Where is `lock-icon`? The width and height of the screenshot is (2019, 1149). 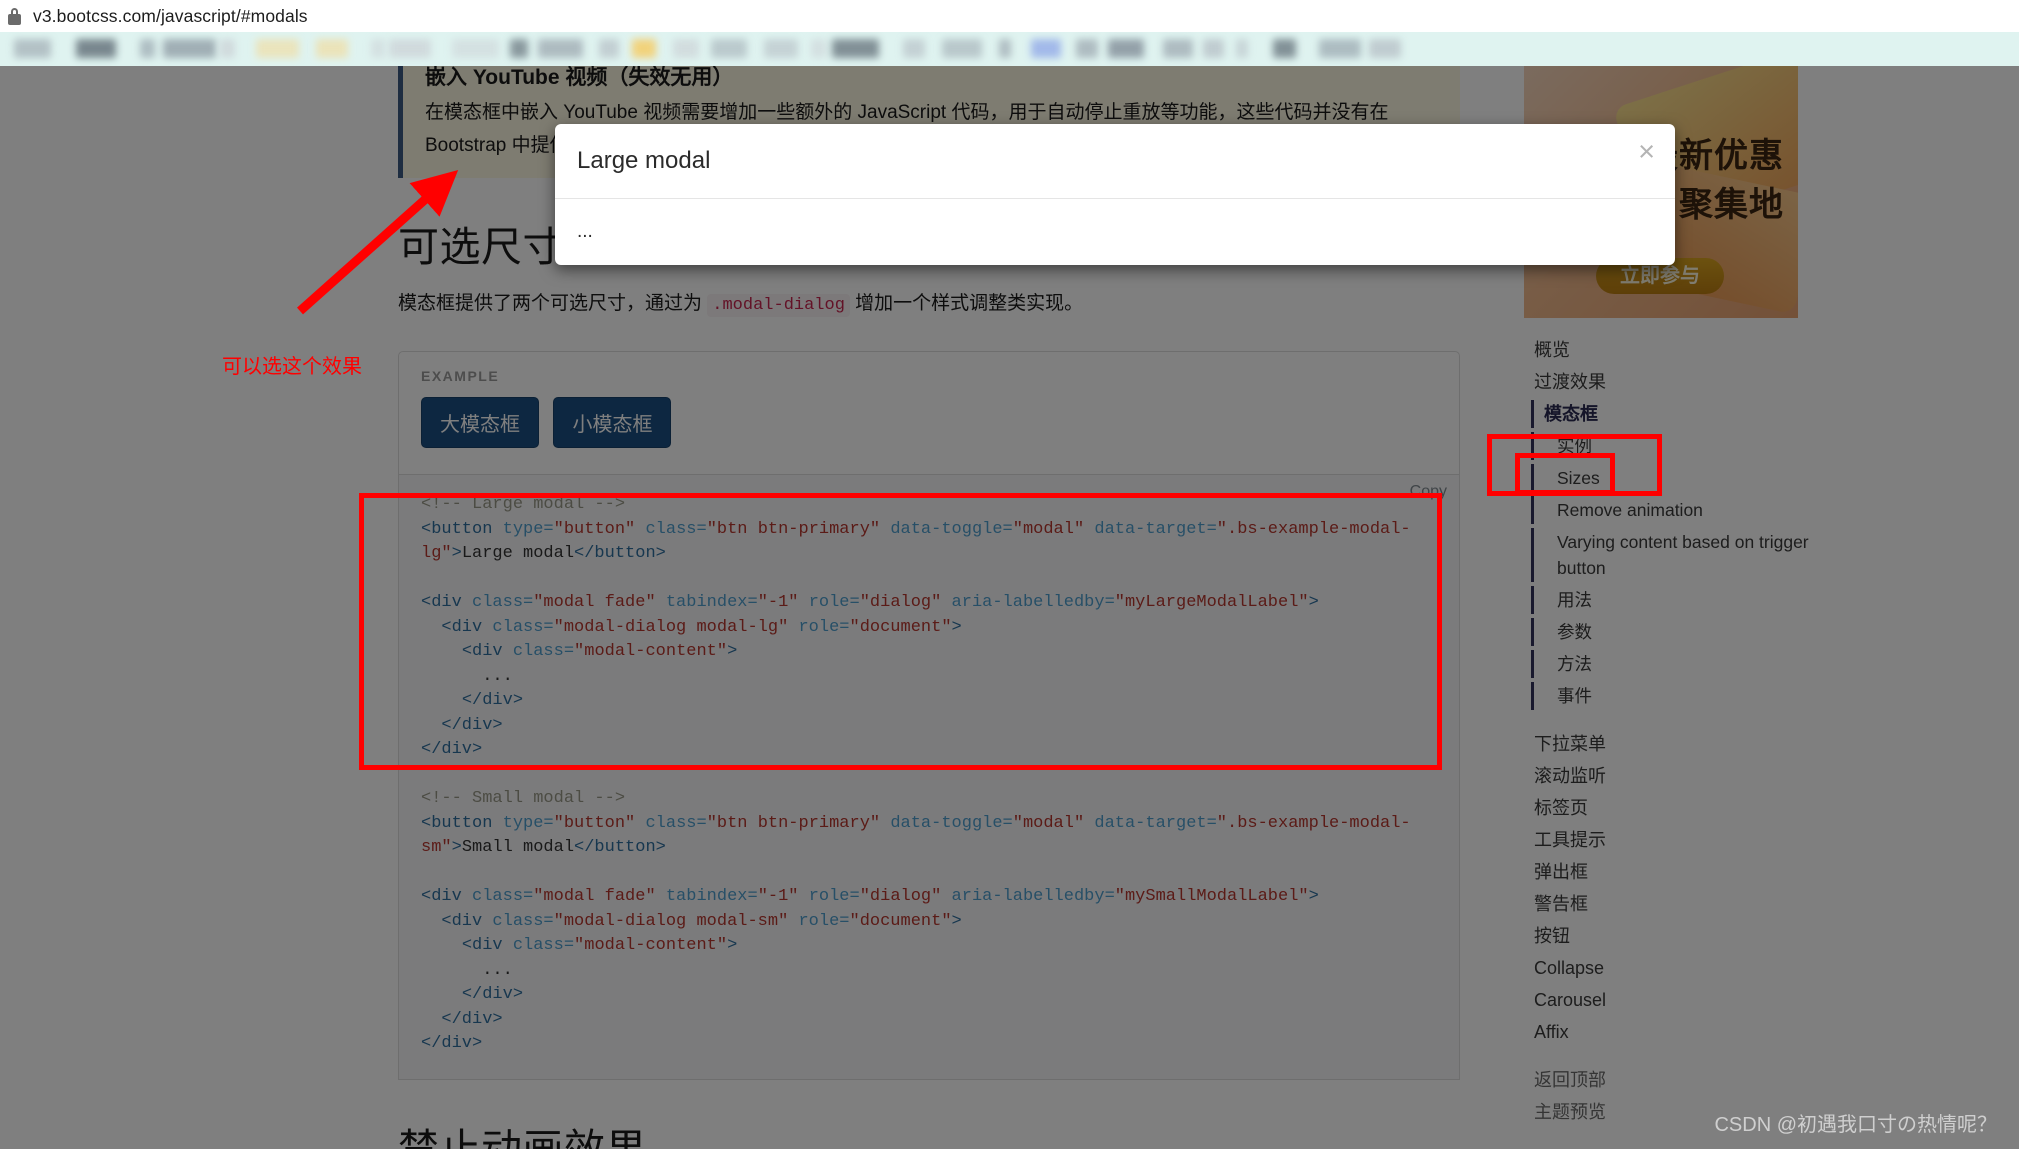 lock-icon is located at coordinates (14, 16).